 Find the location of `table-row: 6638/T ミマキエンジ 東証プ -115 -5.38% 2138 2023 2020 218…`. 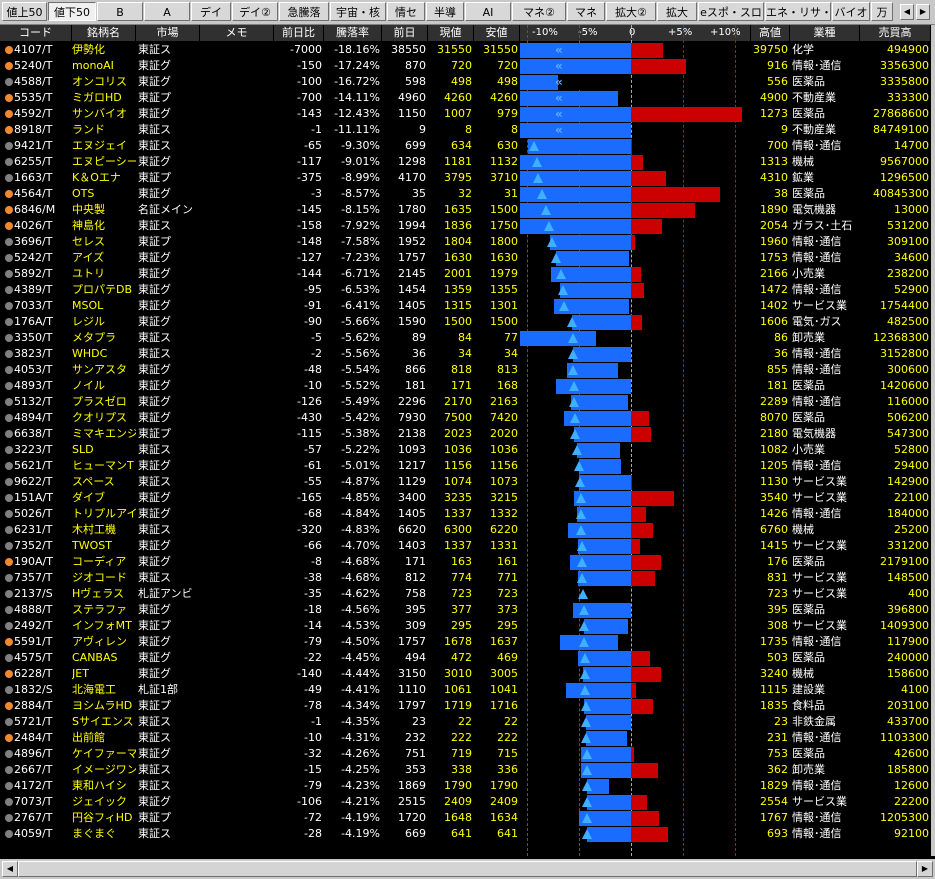

table-row: 6638/T ミマキエンジ 東証プ -115 -5.38% 2138 2023 2020 218… is located at coordinates (467, 434).